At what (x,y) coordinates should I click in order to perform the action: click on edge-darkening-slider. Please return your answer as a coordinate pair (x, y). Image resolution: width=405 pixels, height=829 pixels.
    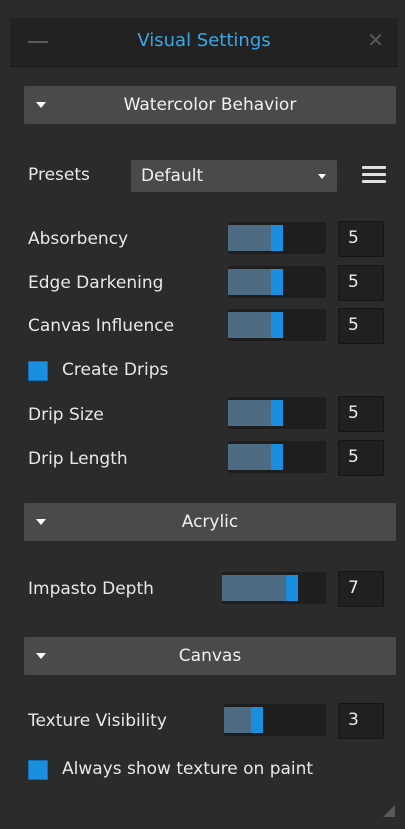
    Looking at the image, I should click on (277, 282).